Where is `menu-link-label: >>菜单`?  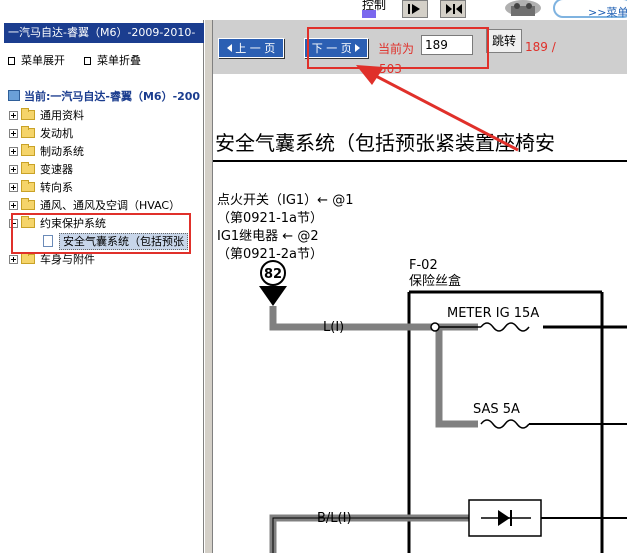 menu-link-label: >>菜单 is located at coordinates (607, 12).